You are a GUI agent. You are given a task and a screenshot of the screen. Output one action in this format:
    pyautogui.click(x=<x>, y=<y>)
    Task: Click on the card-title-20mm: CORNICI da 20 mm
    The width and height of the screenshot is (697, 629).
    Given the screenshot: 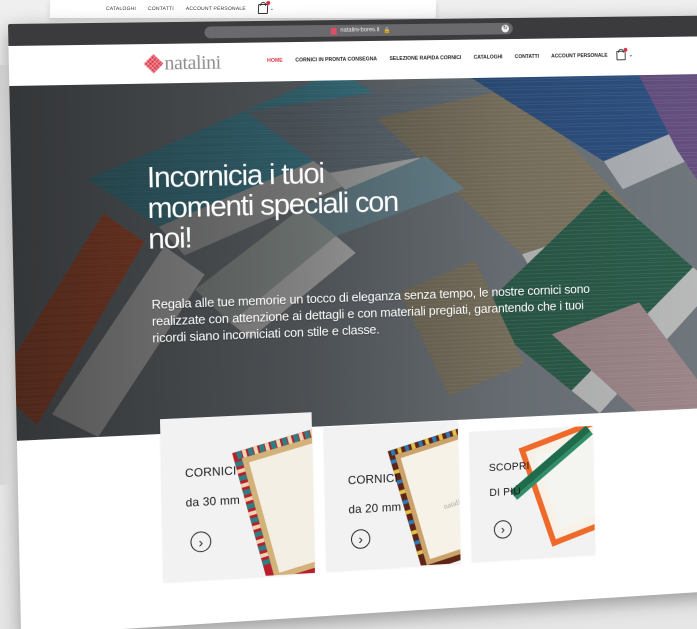 What is the action you would take?
    pyautogui.click(x=374, y=486)
    